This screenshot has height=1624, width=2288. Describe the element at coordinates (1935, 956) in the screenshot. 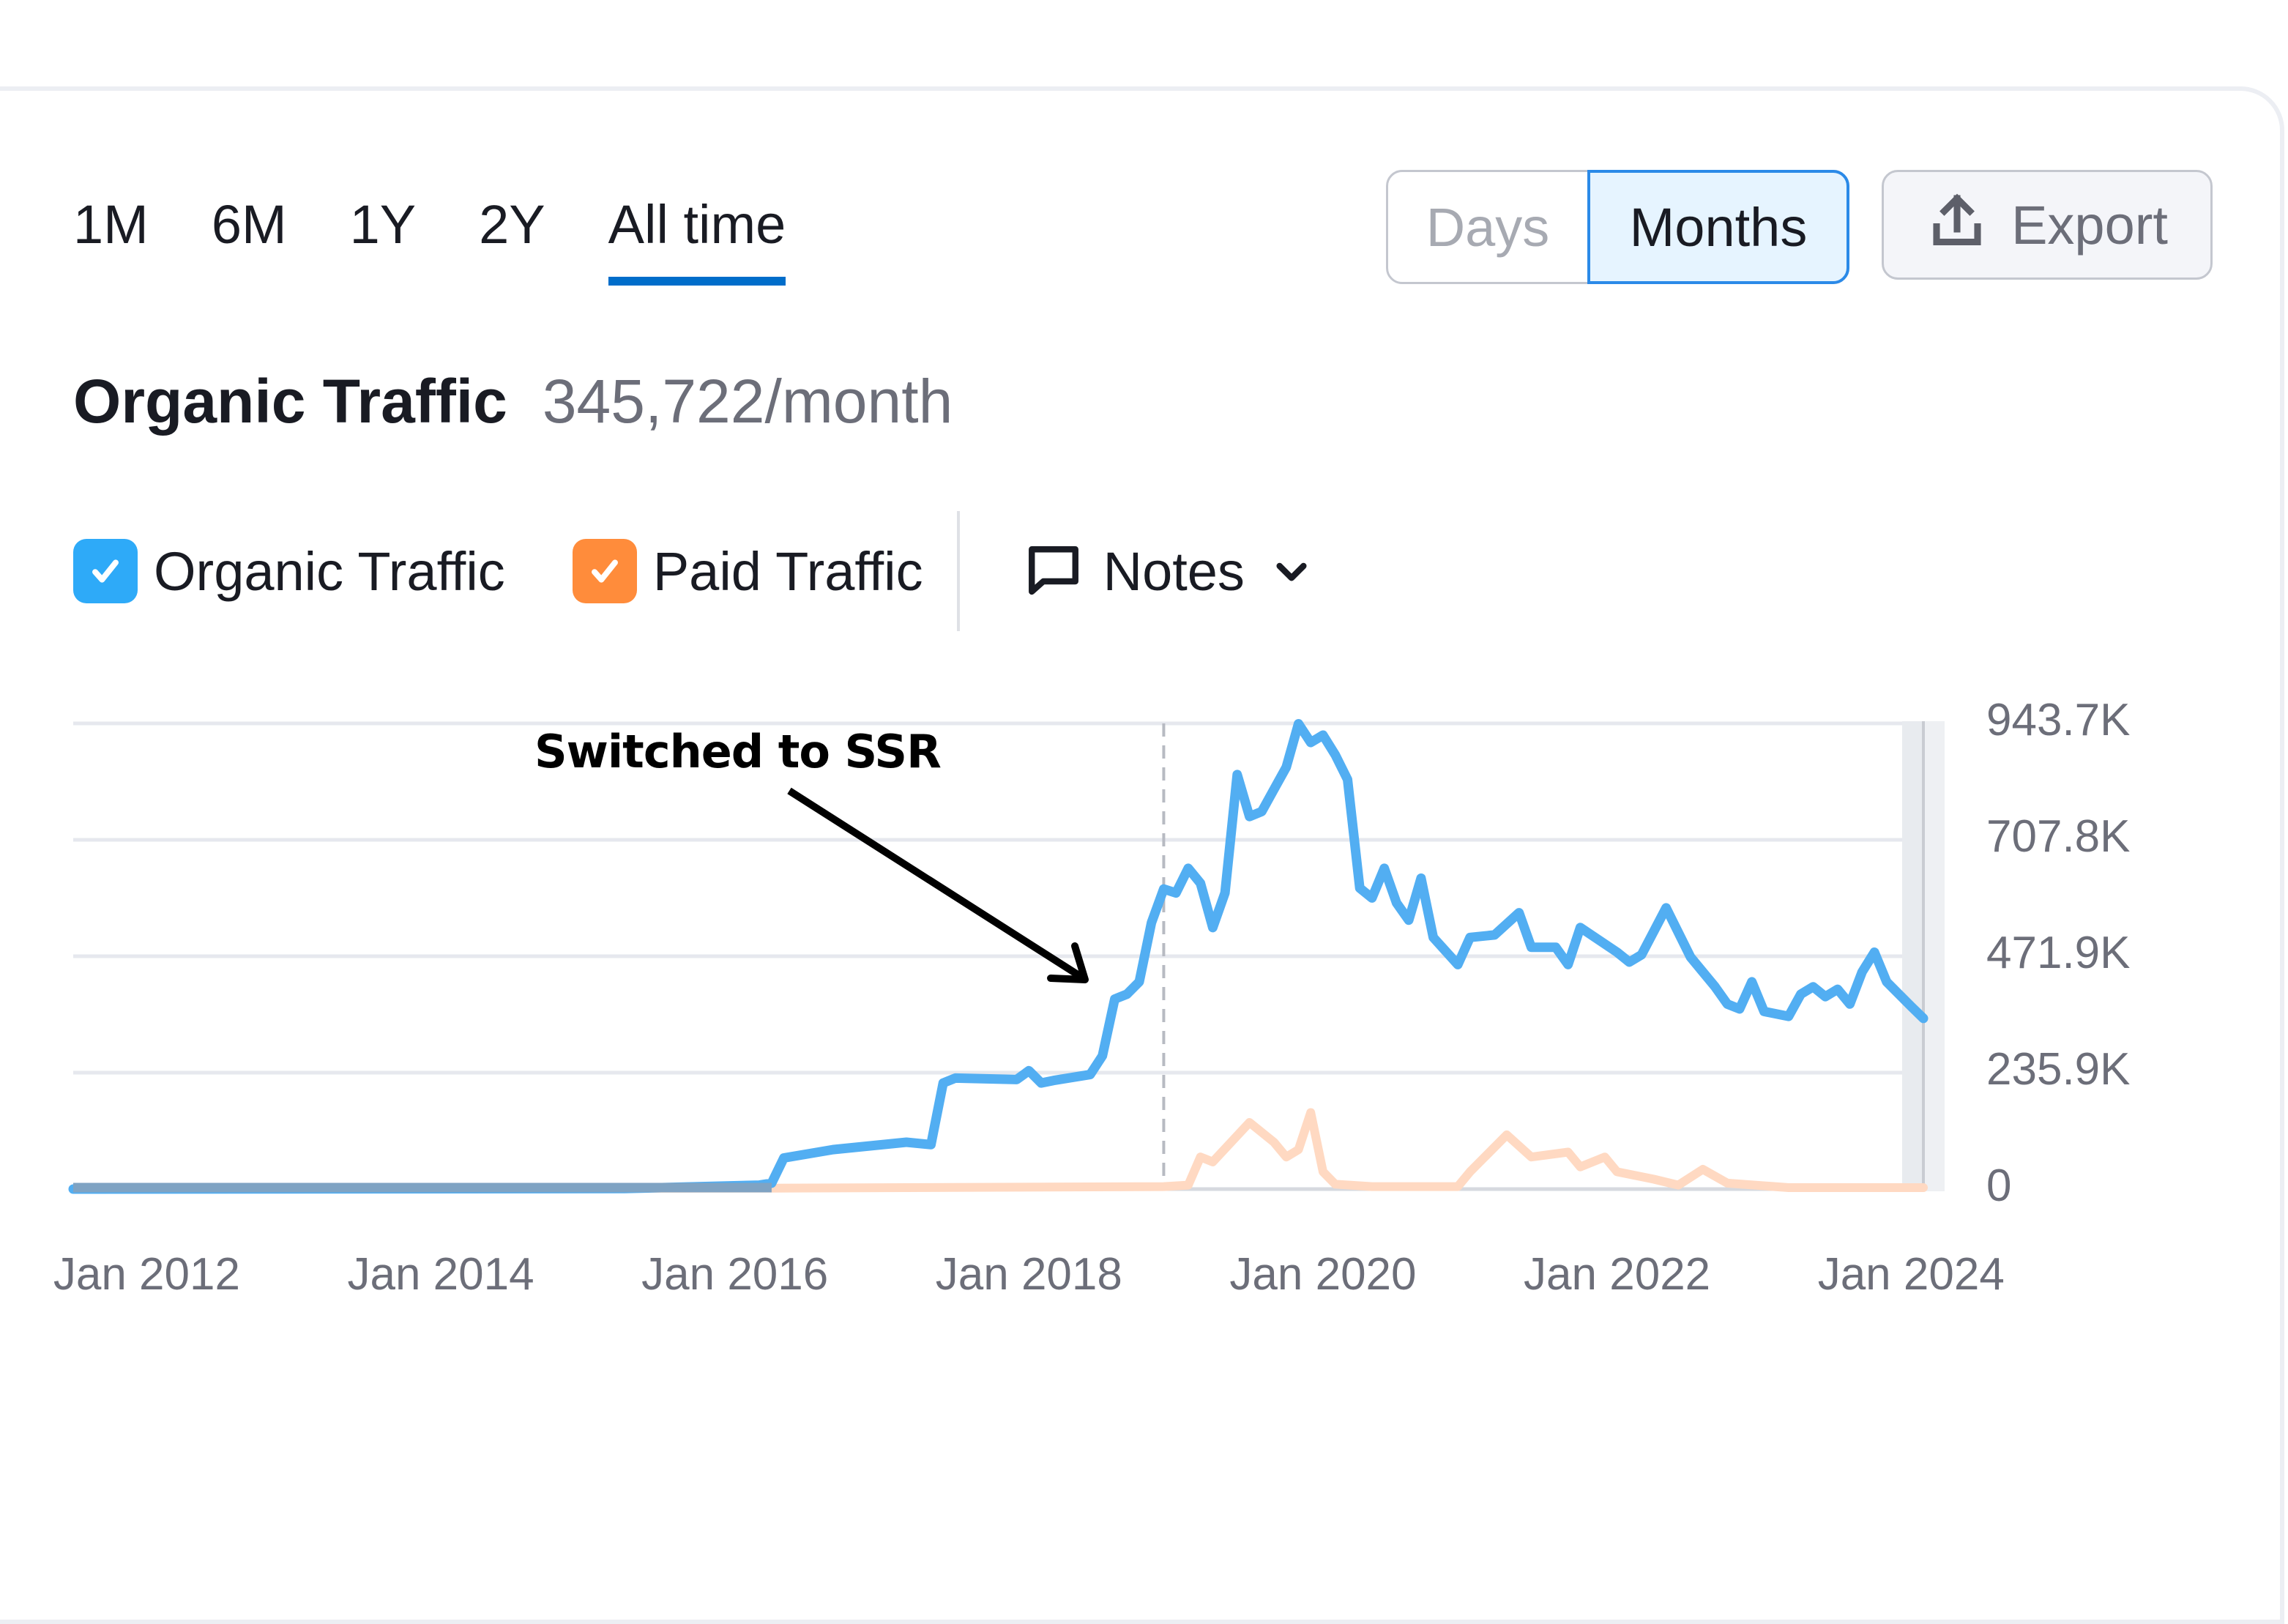

I see `chart-right-edge-shade` at that location.